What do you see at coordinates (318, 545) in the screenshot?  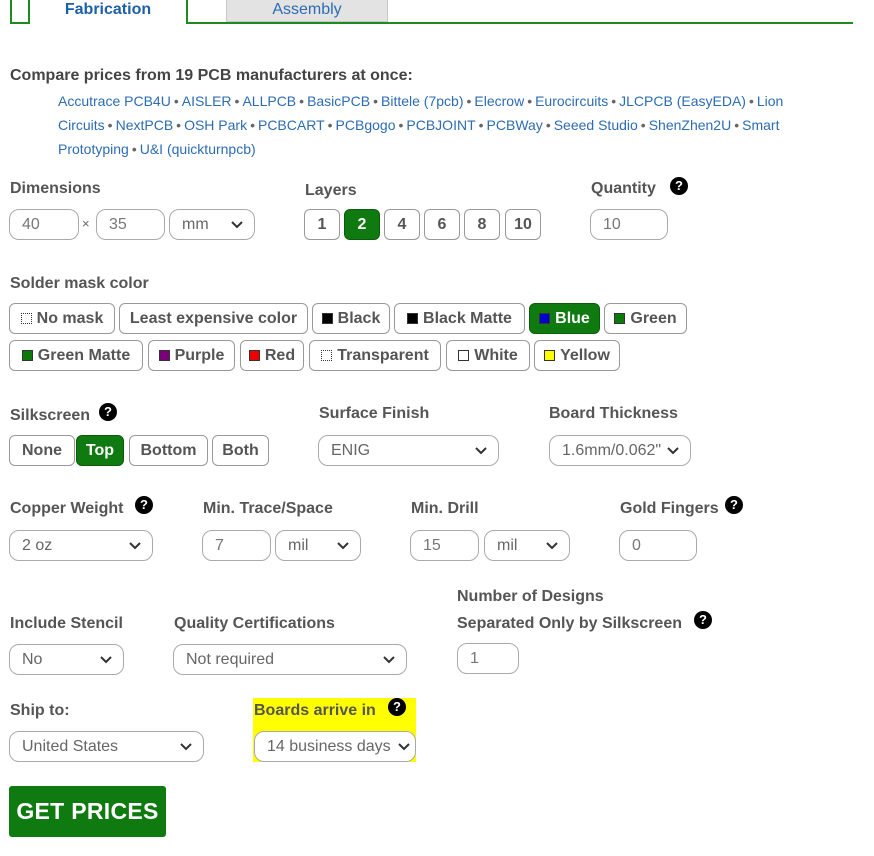 I see `min-trace-unit-select: mil` at bounding box center [318, 545].